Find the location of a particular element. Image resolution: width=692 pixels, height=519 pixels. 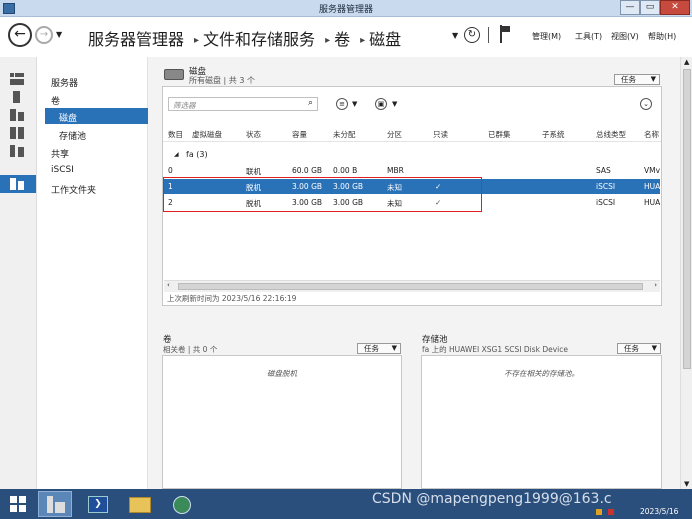

history-dropdown-icon: ▼ is located at coordinates (59, 34).